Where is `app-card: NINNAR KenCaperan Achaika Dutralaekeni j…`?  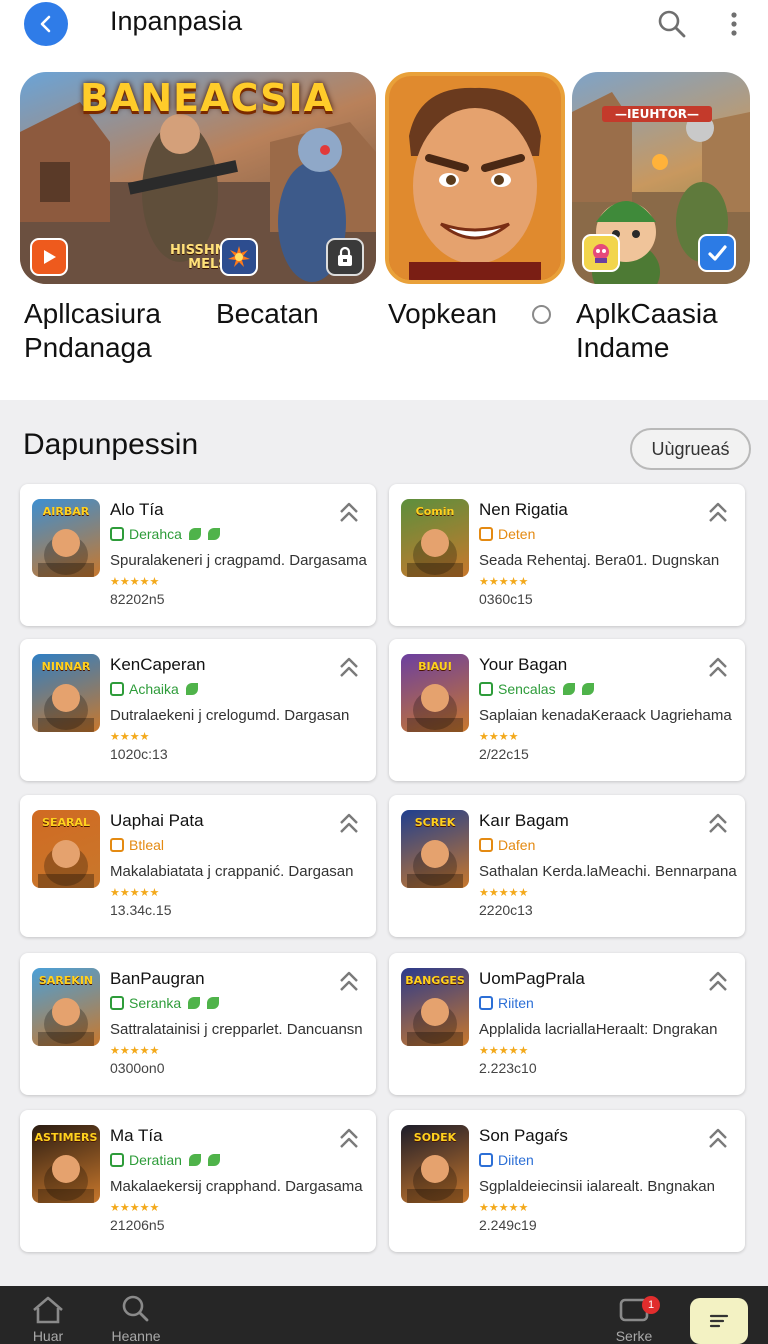 app-card: NINNAR KenCaperan Achaika Dutralaekeni j… is located at coordinates (198, 710).